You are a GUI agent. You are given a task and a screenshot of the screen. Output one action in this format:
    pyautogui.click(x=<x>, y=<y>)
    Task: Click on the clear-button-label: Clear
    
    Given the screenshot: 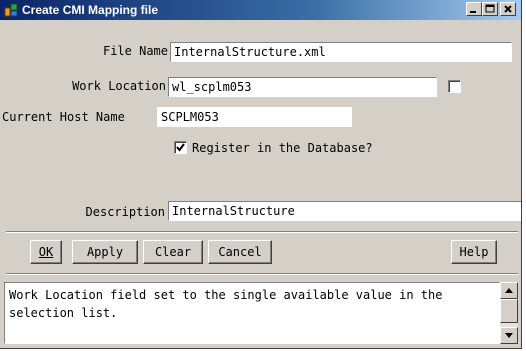 What is the action you would take?
    pyautogui.click(x=173, y=252)
    